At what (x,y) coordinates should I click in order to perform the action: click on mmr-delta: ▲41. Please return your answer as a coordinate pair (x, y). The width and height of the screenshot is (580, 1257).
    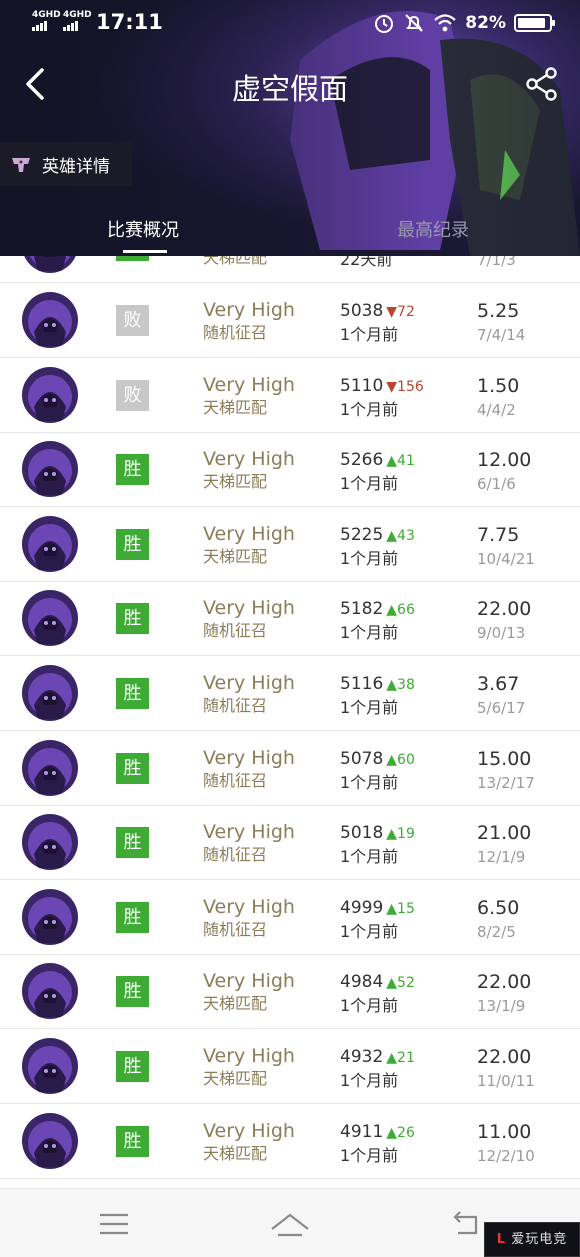
    Looking at the image, I should click on (400, 461).